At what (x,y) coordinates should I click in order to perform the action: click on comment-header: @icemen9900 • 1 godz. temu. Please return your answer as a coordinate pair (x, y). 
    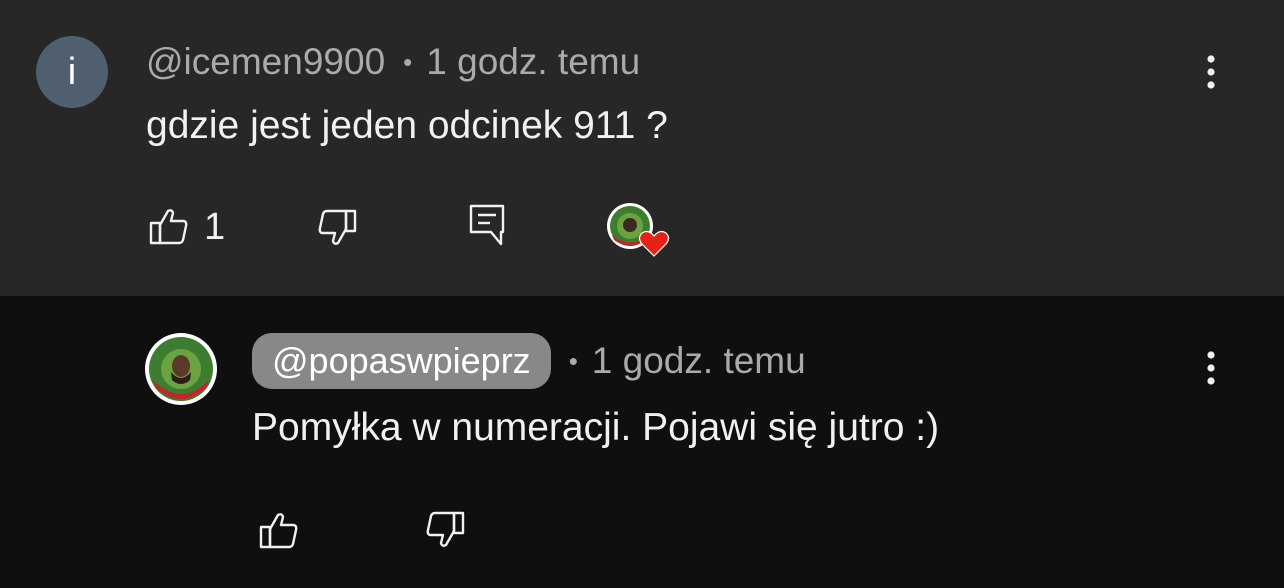
    Looking at the image, I should click on (393, 62).